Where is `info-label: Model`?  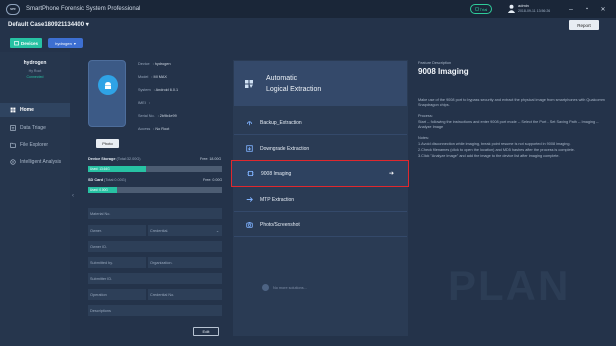 info-label: Model is located at coordinates (143, 77).